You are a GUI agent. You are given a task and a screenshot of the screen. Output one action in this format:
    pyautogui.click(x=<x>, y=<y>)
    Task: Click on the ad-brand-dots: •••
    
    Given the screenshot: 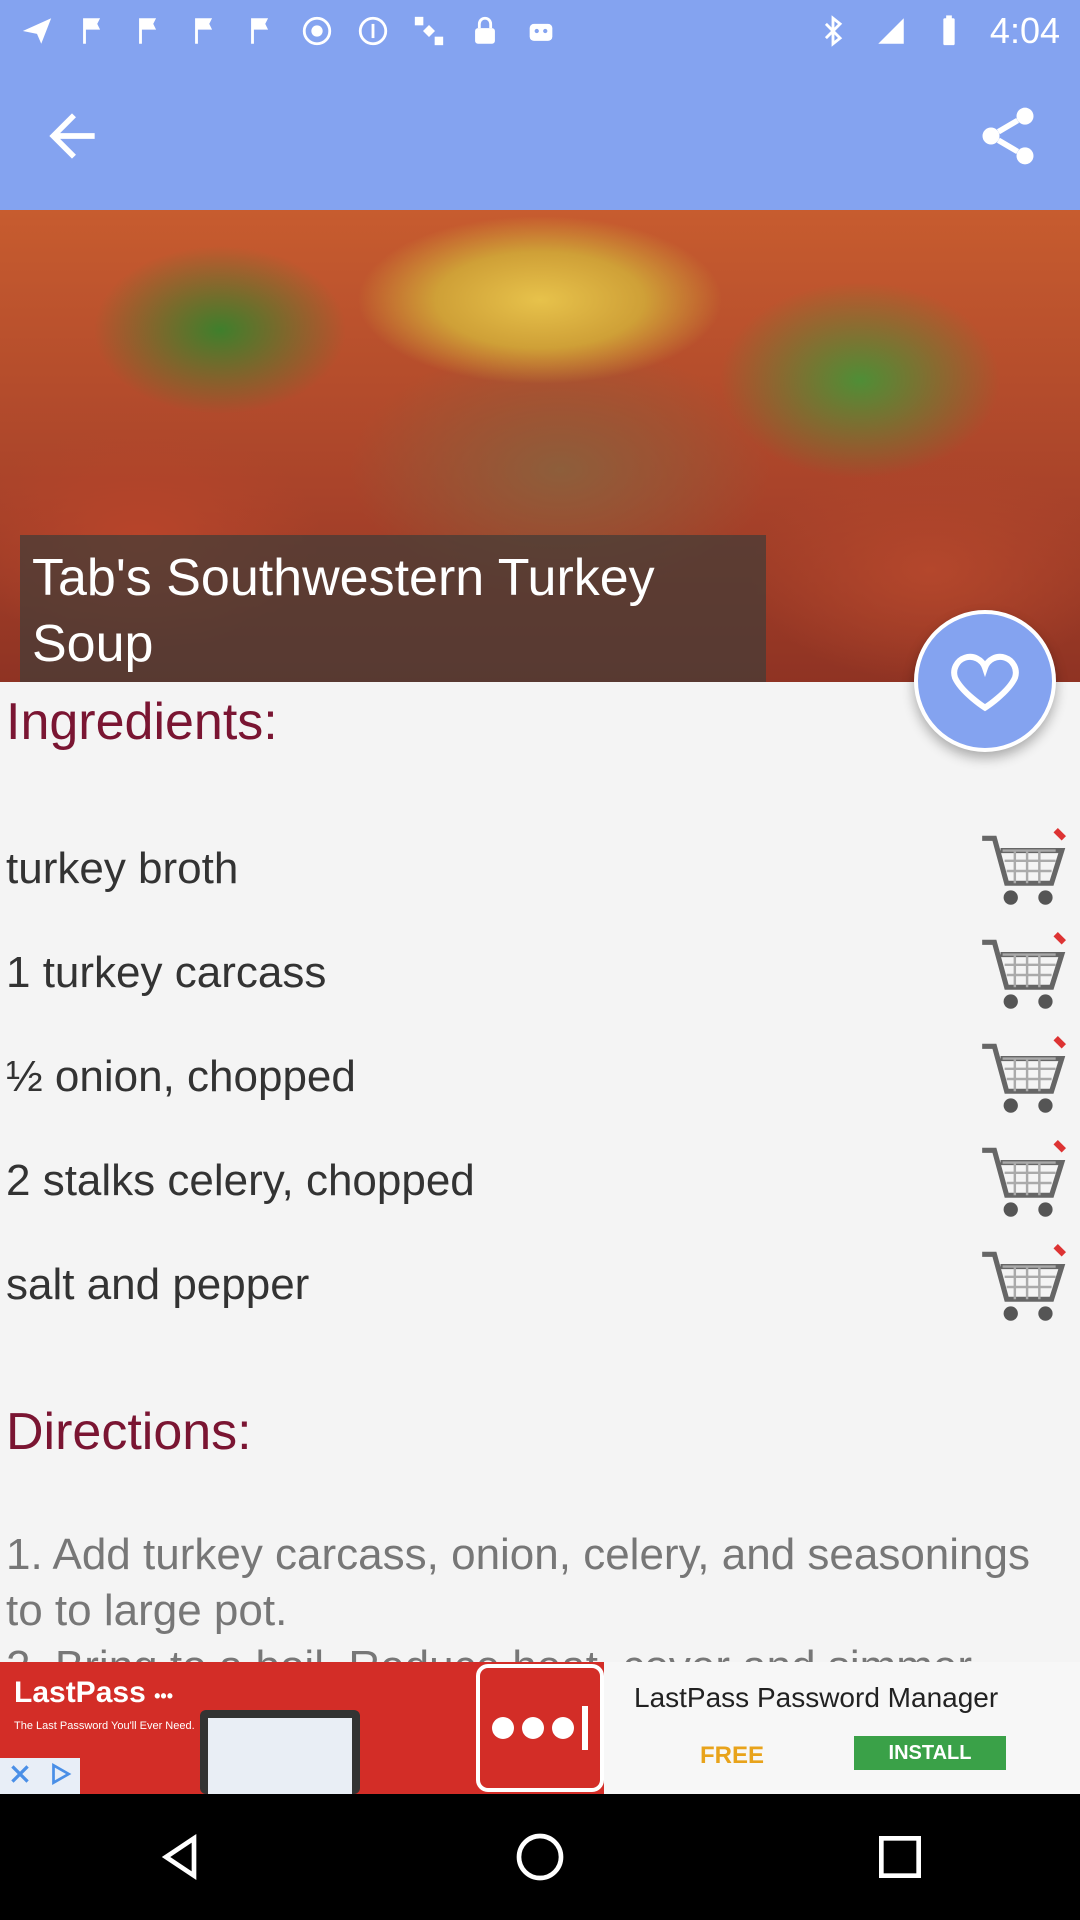 What is the action you would take?
    pyautogui.click(x=163, y=1696)
    